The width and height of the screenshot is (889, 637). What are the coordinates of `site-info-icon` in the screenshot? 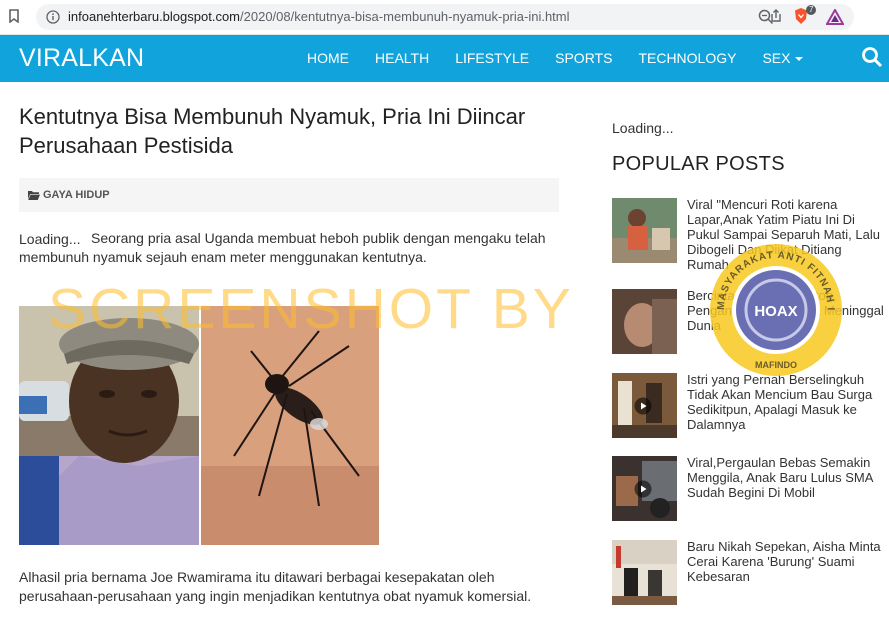 It's located at (53, 17).